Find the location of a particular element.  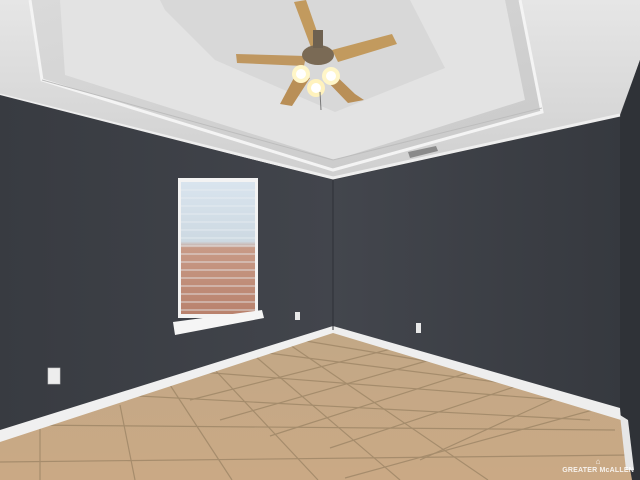

watermark: ⌂ GREATER McALLEN is located at coordinates (598, 466).